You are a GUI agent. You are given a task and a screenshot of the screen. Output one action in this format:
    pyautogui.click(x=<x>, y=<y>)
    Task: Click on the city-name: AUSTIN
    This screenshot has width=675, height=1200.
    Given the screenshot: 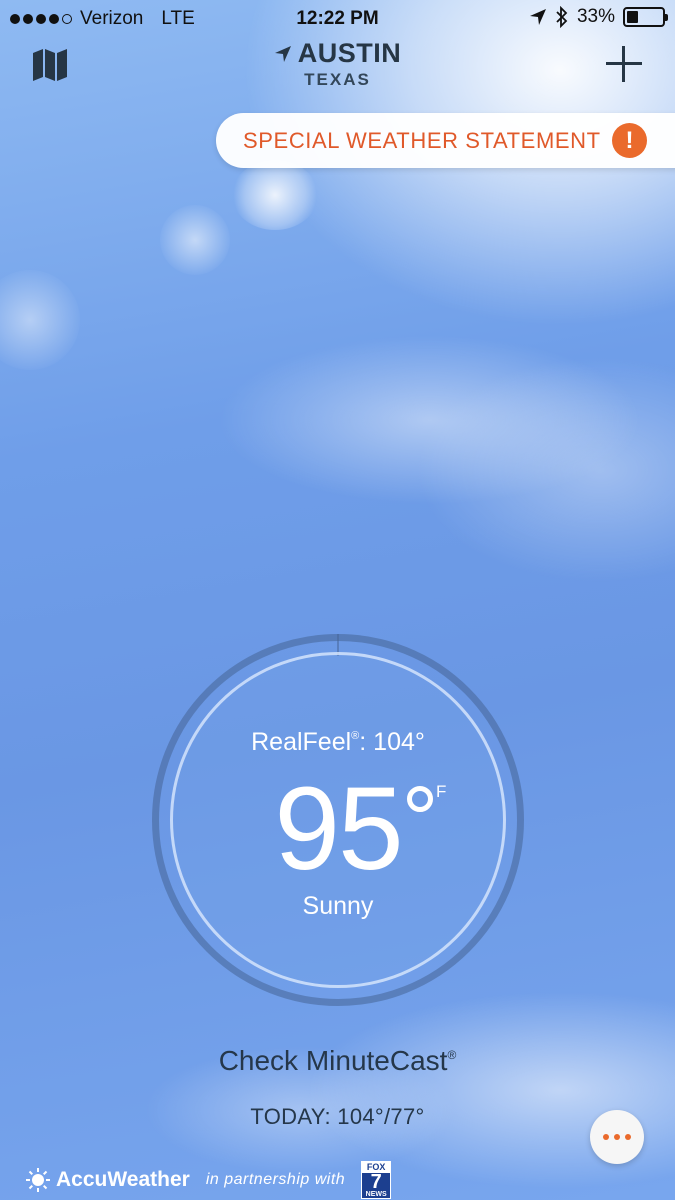 What is the action you would take?
    pyautogui.click(x=349, y=53)
    